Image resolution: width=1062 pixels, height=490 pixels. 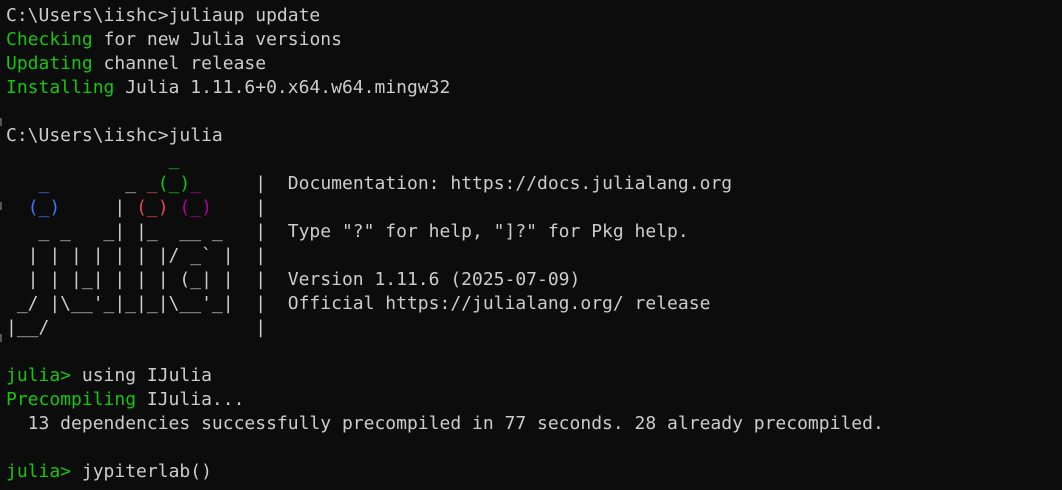 I want to click on terminal-line: (_) | (_) (_) |, so click(x=445, y=208).